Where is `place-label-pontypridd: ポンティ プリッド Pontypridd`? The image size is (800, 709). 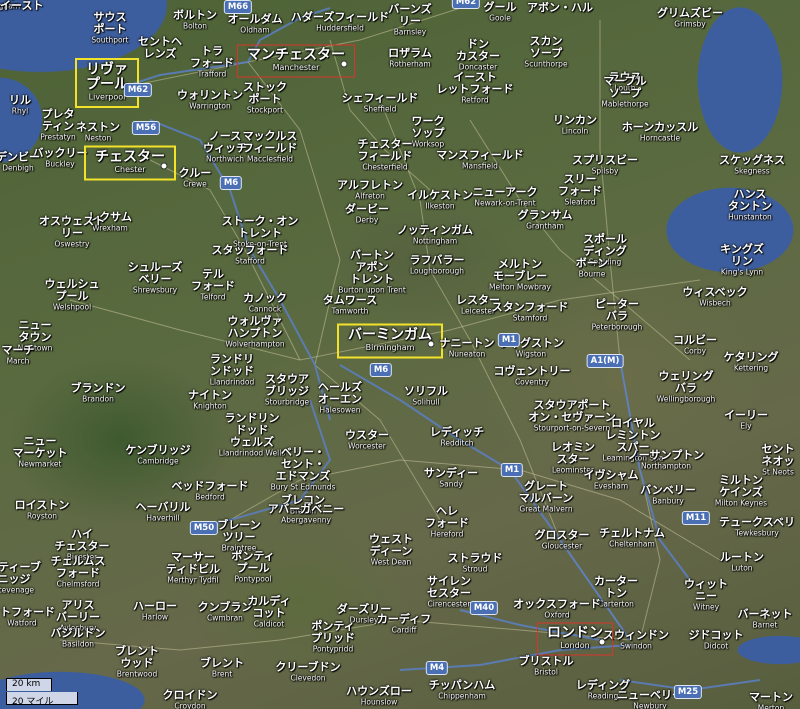 place-label-pontypridd: ポンティ プリッド Pontypridd is located at coordinates (333, 637).